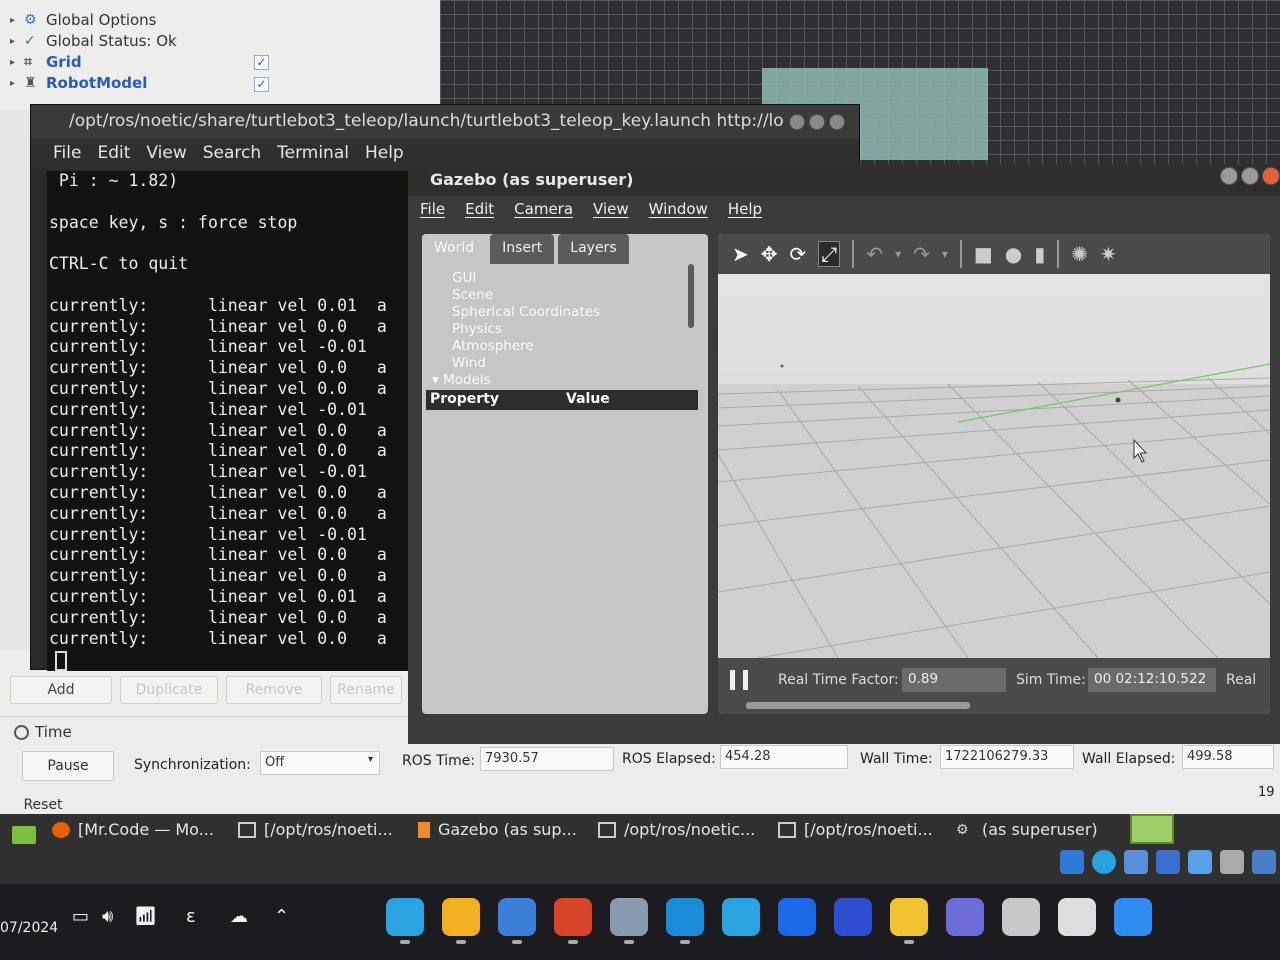 This screenshot has height=960, width=1280. Describe the element at coordinates (469, 363) in the screenshot. I see `tree-item-wind: Wind` at that location.